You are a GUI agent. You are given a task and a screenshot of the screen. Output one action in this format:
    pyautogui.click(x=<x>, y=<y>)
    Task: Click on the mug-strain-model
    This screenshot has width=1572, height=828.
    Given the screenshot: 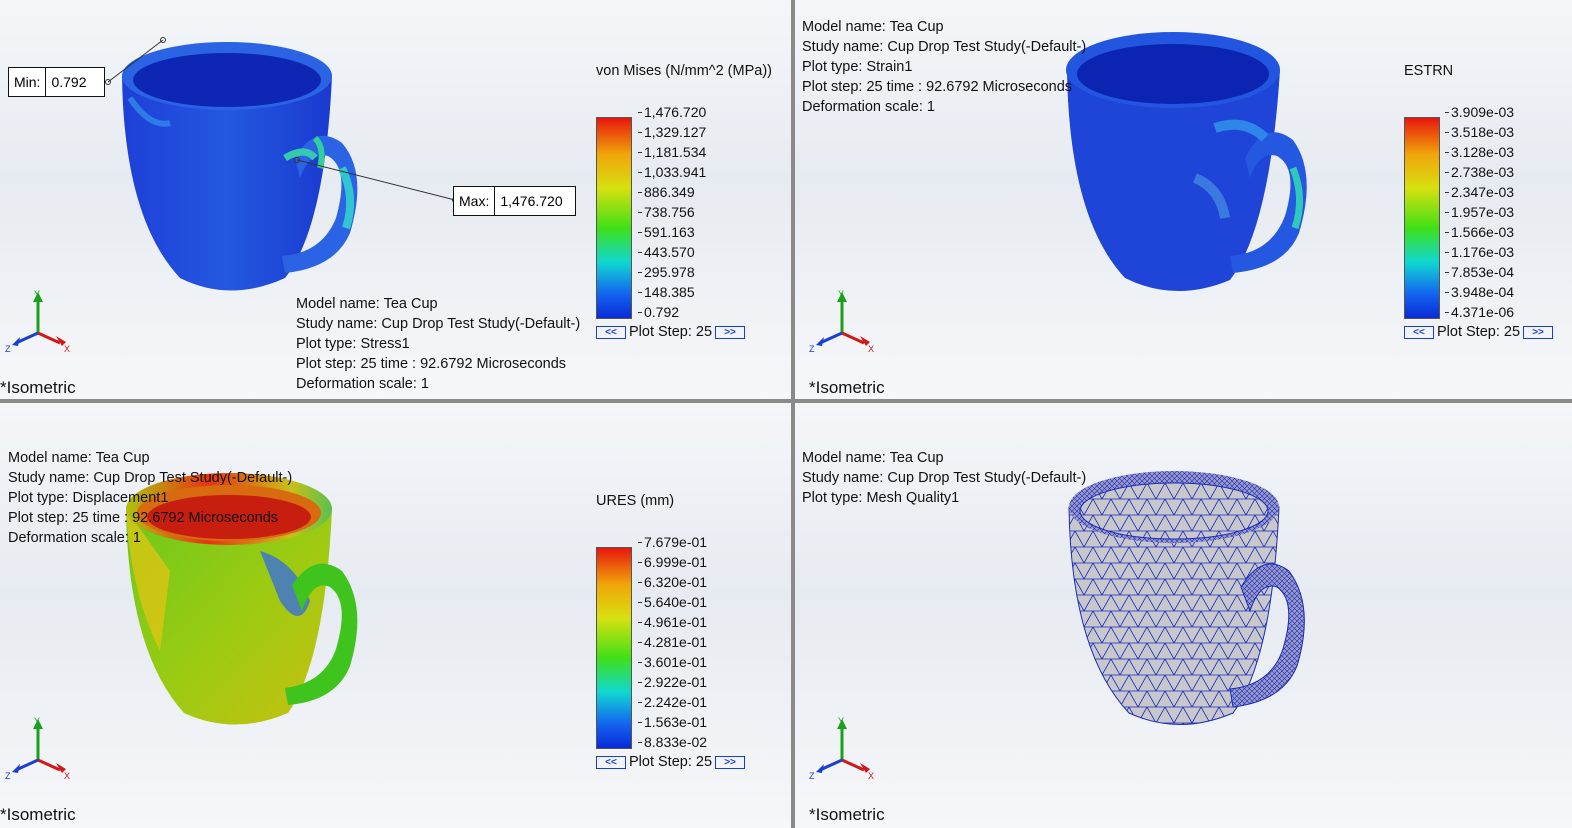 What is the action you would take?
    pyautogui.click(x=1186, y=162)
    